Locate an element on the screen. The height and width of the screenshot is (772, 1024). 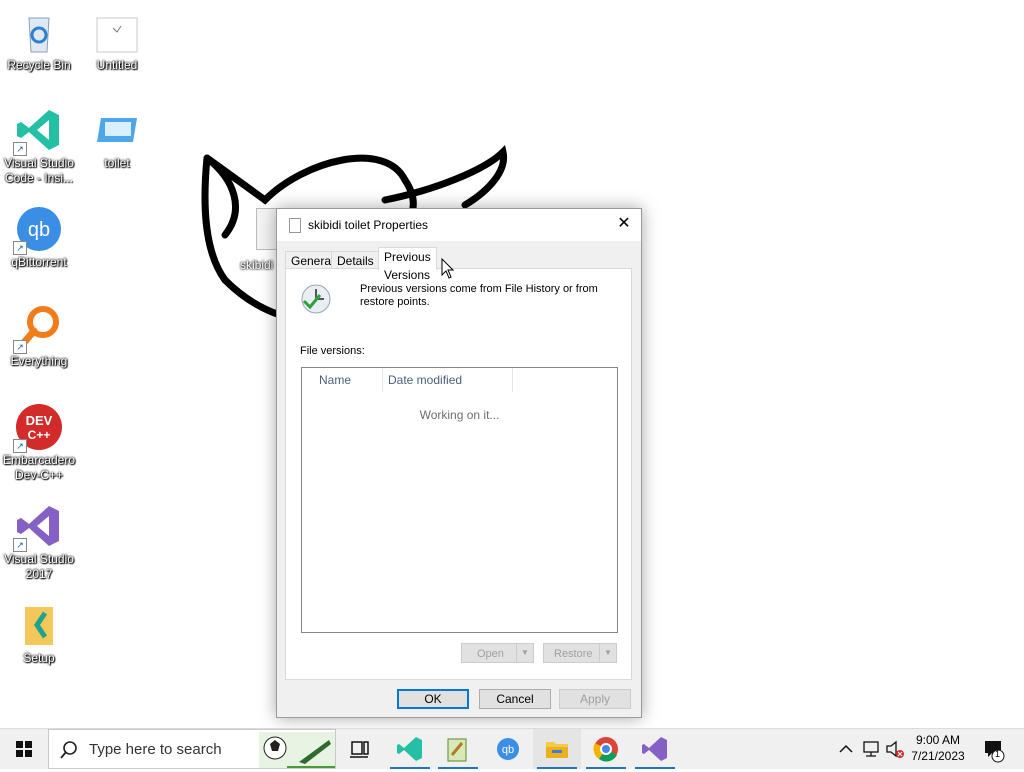
desktop-icon-untitled: Untitled is located at coordinates (117, 40).